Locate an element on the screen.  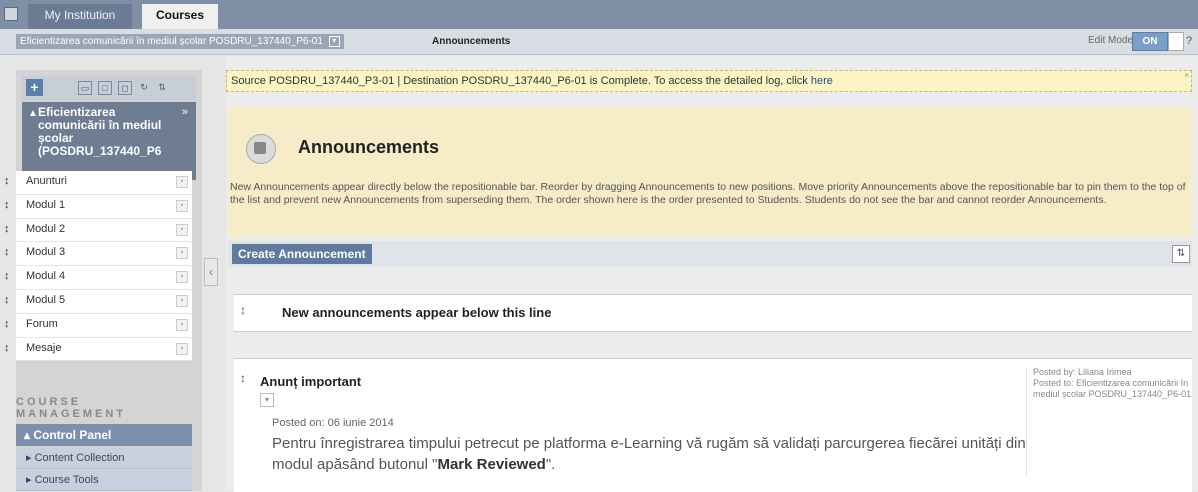
page-title: Announcements is located at coordinates (369, 147).